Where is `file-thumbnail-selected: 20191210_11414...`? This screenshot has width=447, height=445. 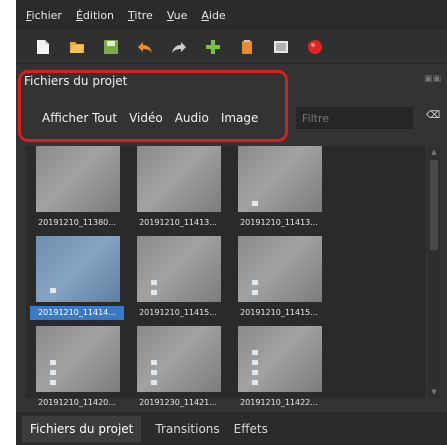
file-thumbnail-selected: 20191210_11414... is located at coordinates (77, 282).